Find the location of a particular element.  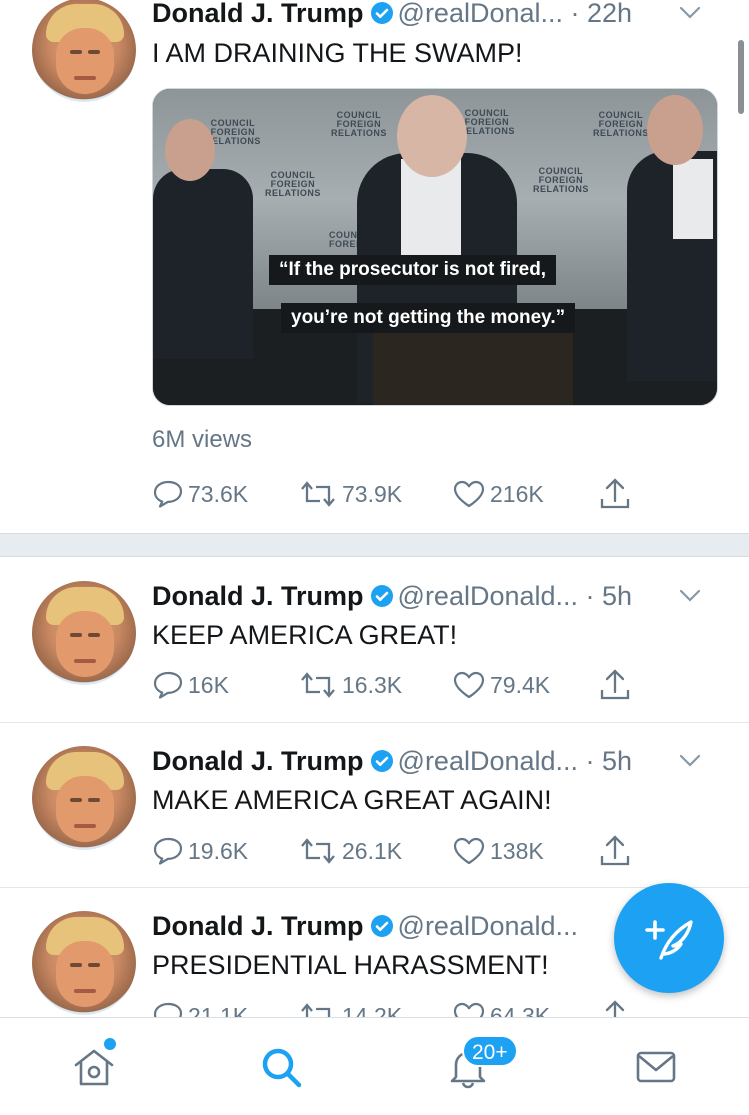

like-count: 79.4K is located at coordinates (520, 684).